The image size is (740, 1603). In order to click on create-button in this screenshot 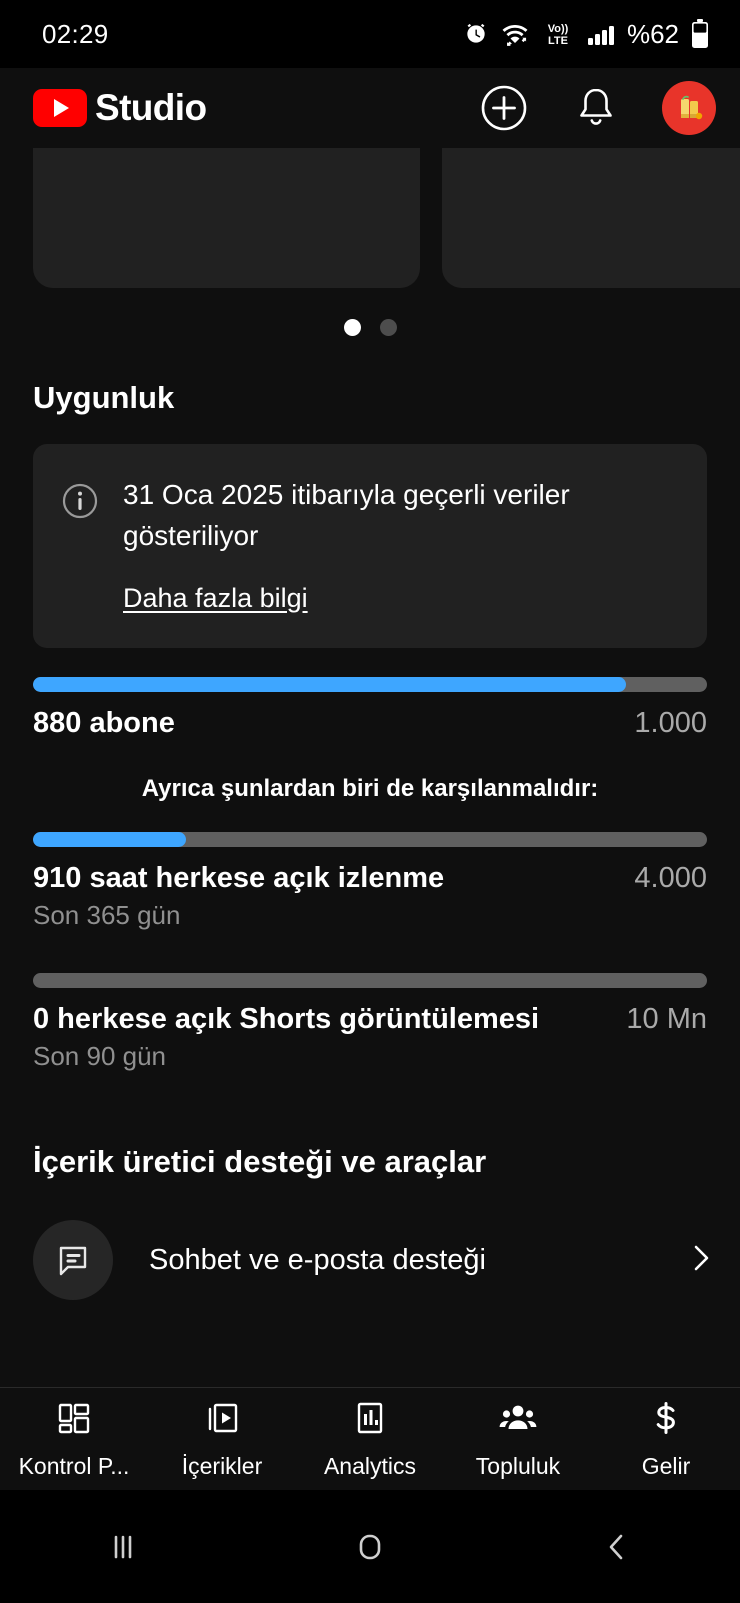, I will do `click(504, 108)`.